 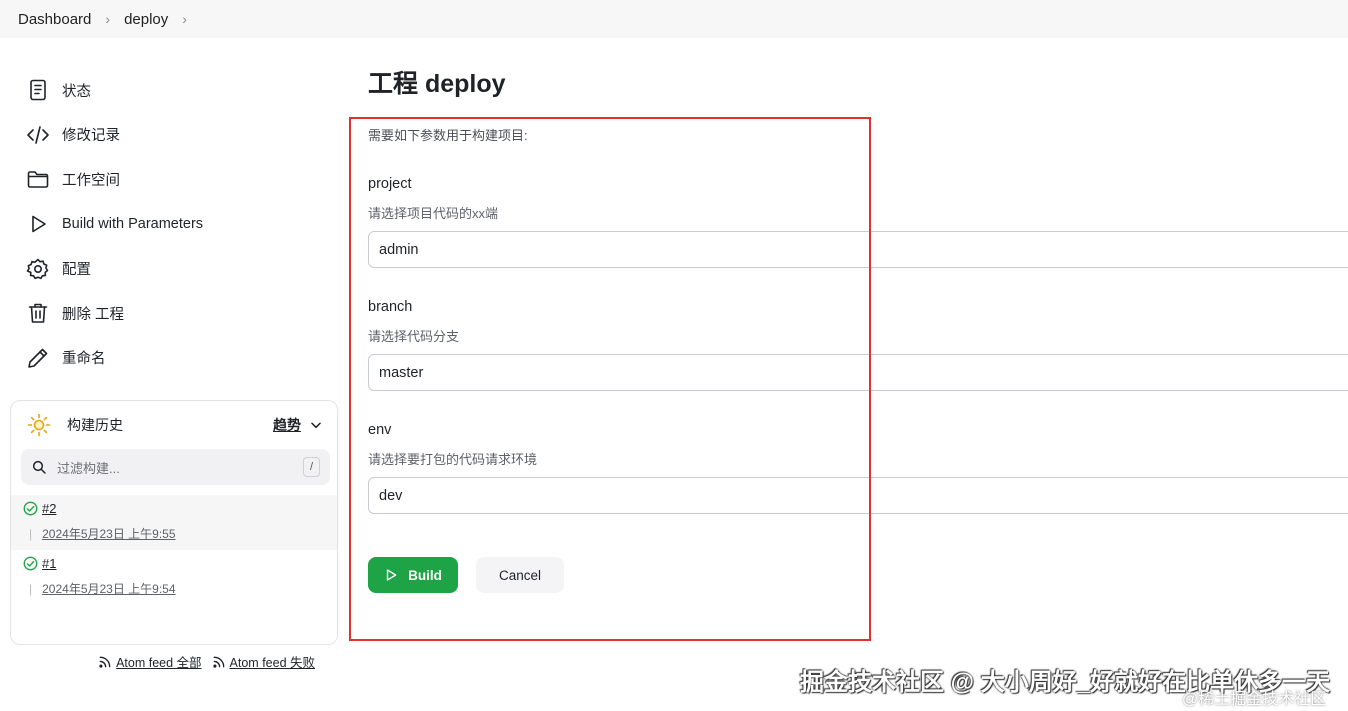 What do you see at coordinates (174, 577) in the screenshot?
I see `build-row: #1 | 2024年5月23日 上午9:54` at bounding box center [174, 577].